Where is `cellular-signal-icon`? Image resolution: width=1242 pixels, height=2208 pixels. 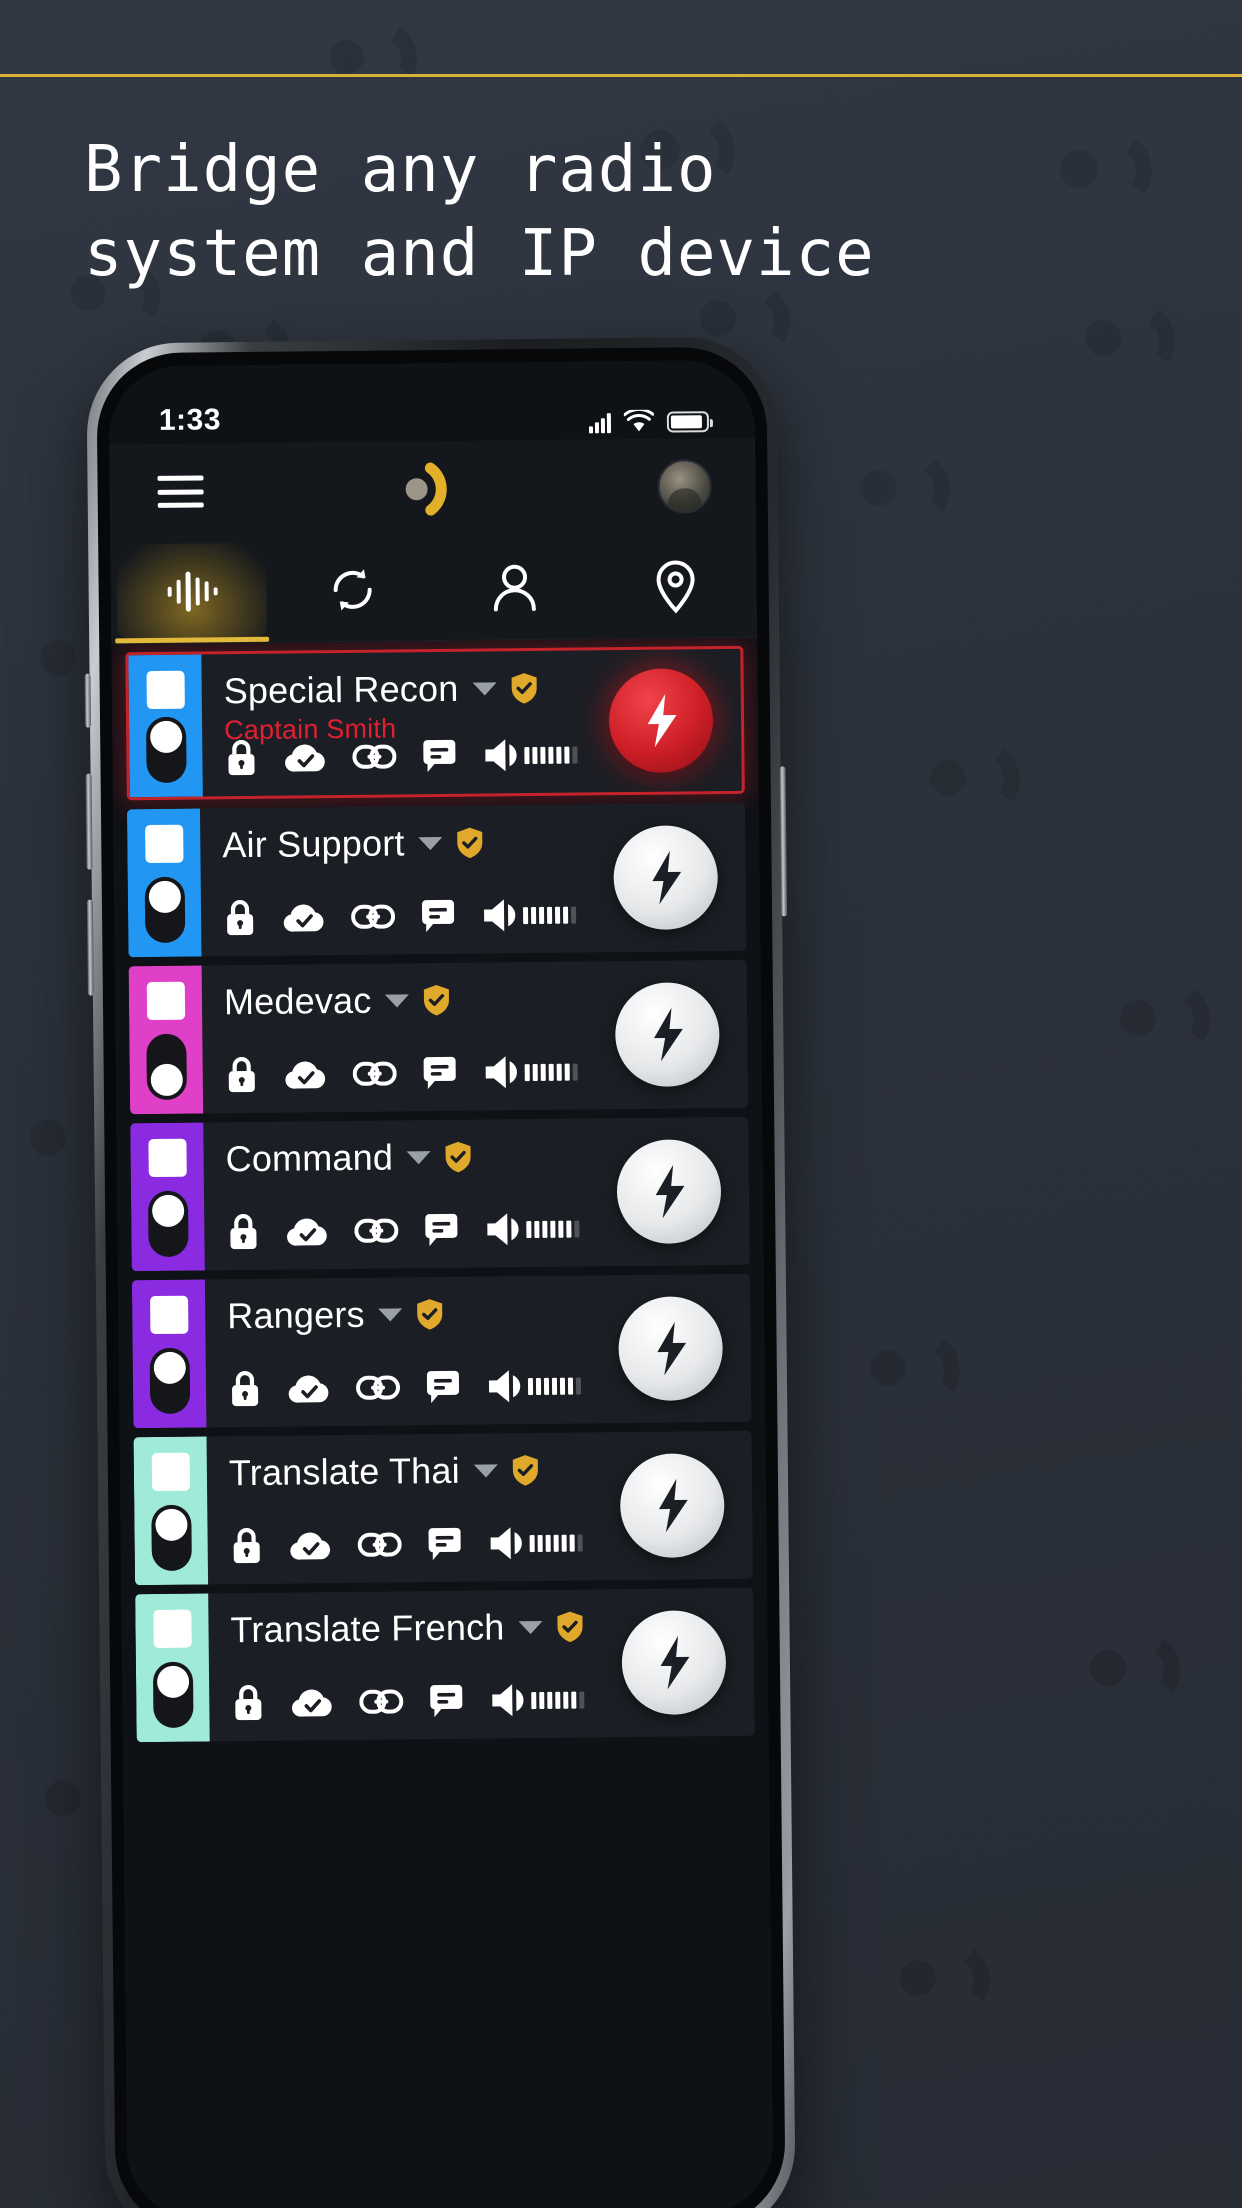
cellular-signal-icon is located at coordinates (600, 422).